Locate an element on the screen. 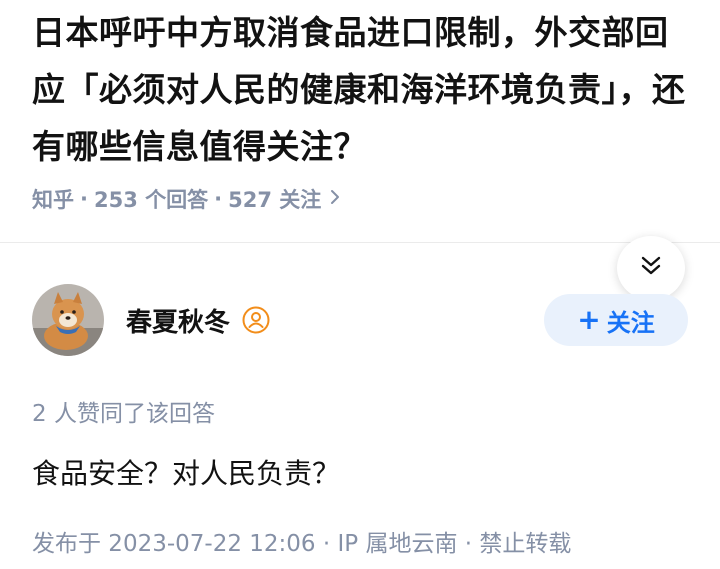 Image resolution: width=720 pixels, height=569 pixels. author-name: 春夏秋冬 is located at coordinates (178, 320).